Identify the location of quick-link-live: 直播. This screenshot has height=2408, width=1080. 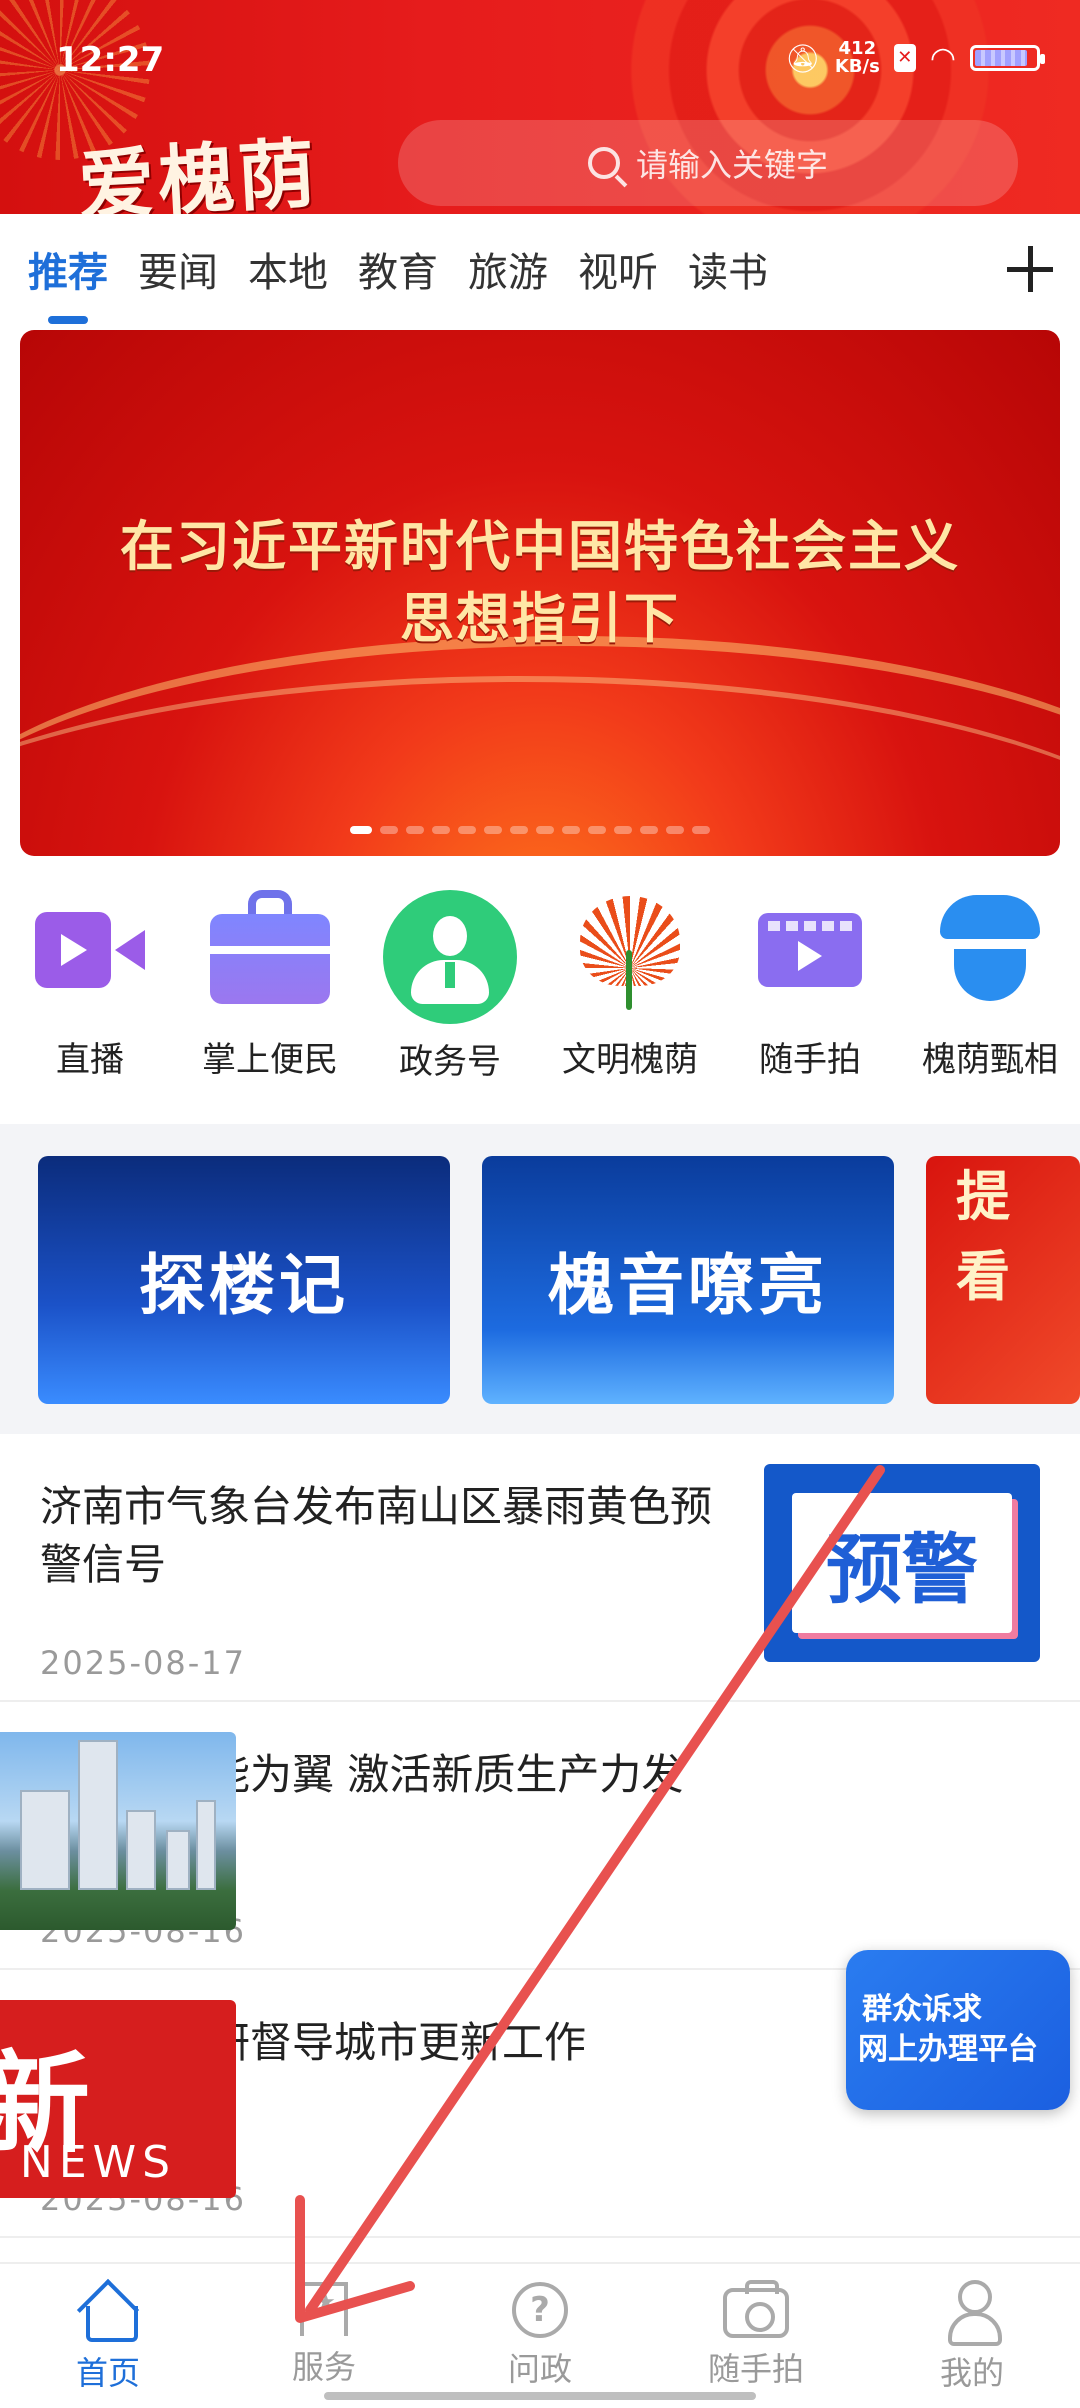
(90, 995).